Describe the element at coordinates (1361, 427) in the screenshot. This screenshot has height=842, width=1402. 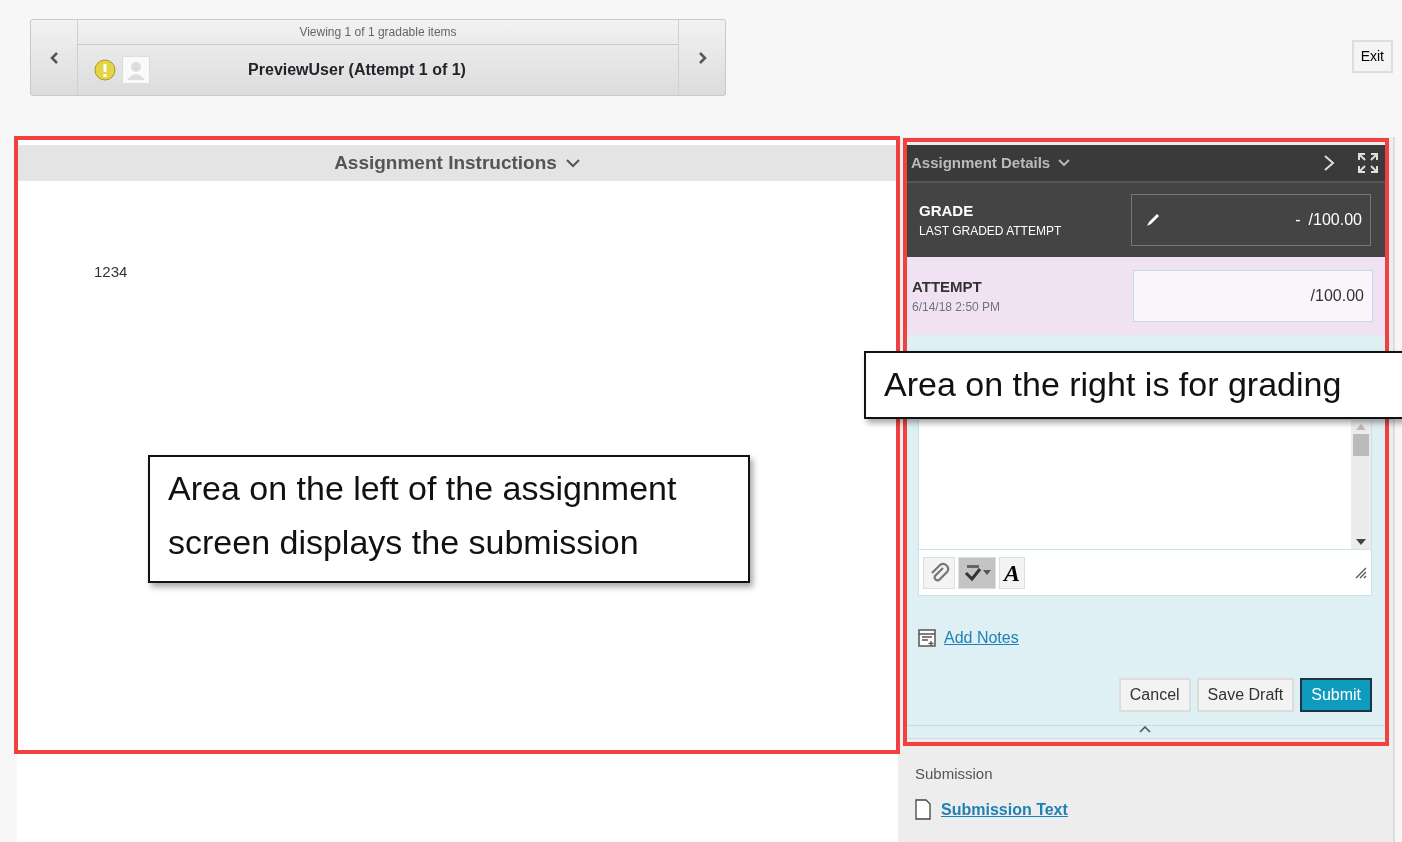
I see `scroll-up-icon` at that location.